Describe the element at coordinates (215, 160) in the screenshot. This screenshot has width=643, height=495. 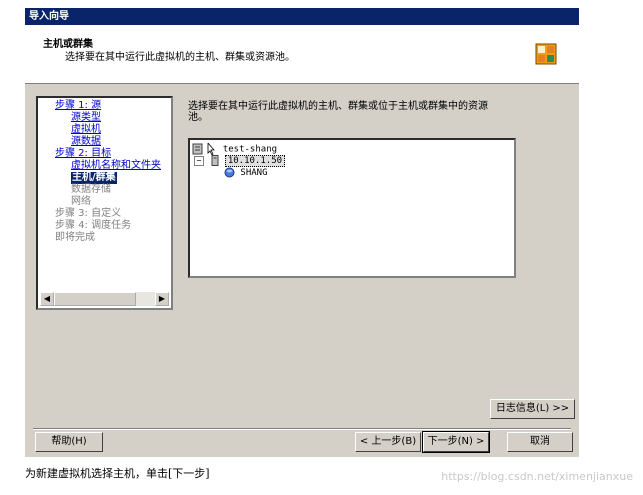
I see `host-icon` at that location.